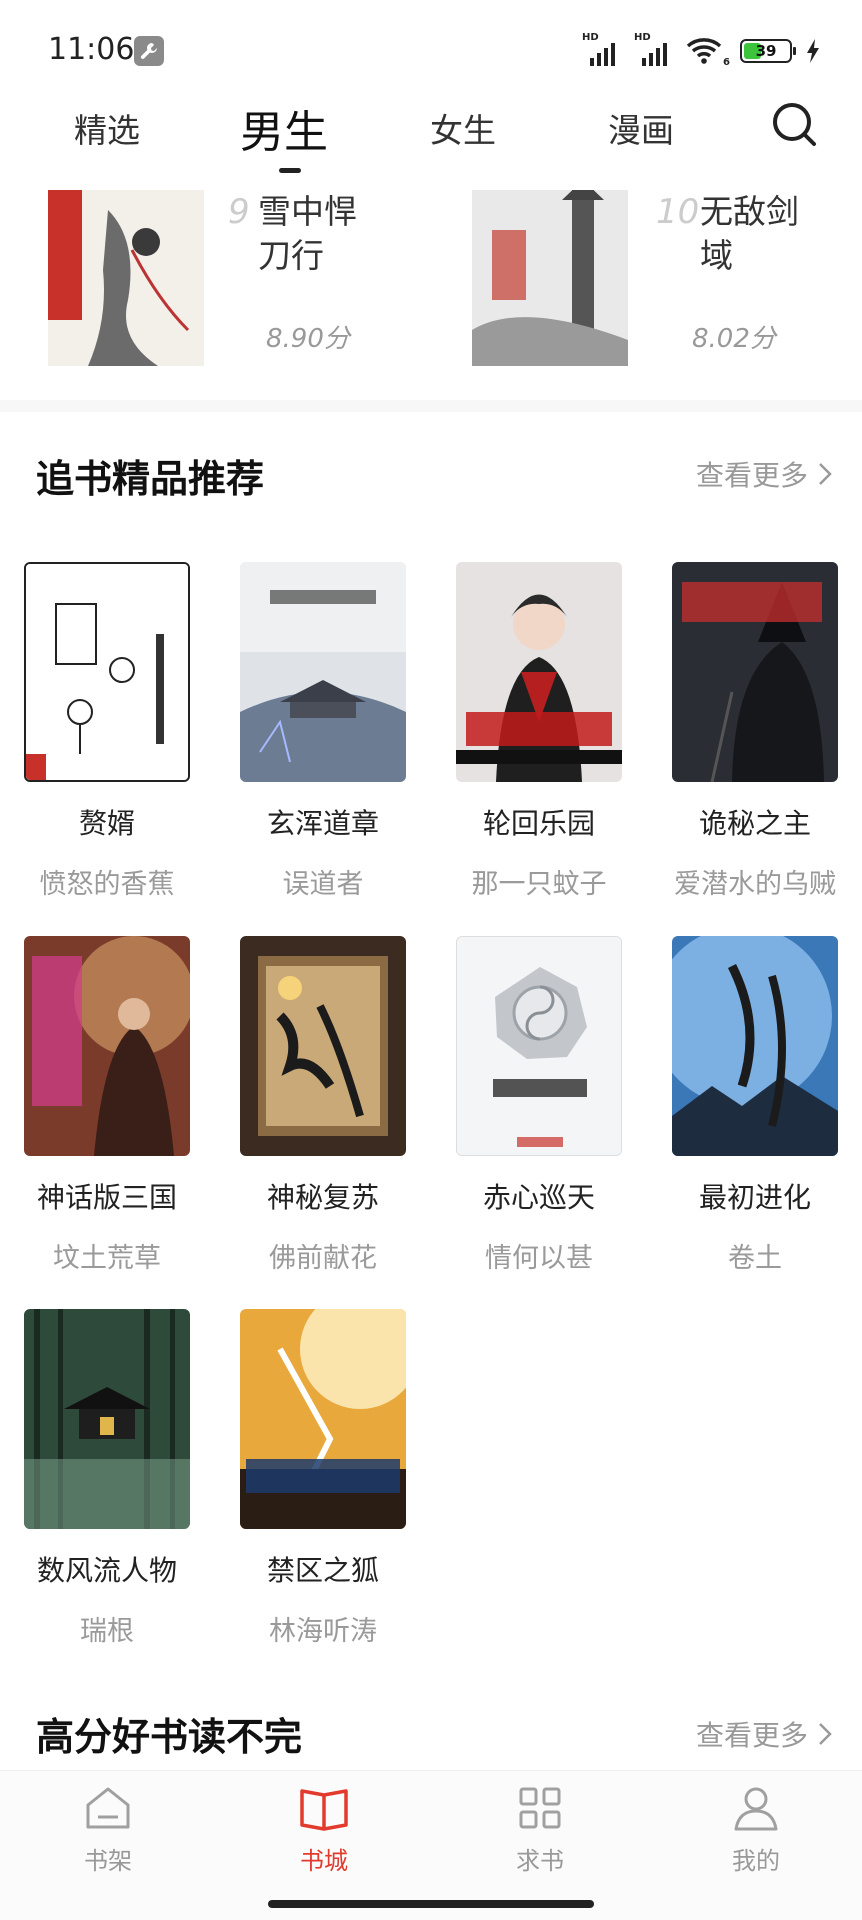 The image size is (862, 1920). What do you see at coordinates (734, 339) in the screenshot?
I see `rank-score: 8.02分` at bounding box center [734, 339].